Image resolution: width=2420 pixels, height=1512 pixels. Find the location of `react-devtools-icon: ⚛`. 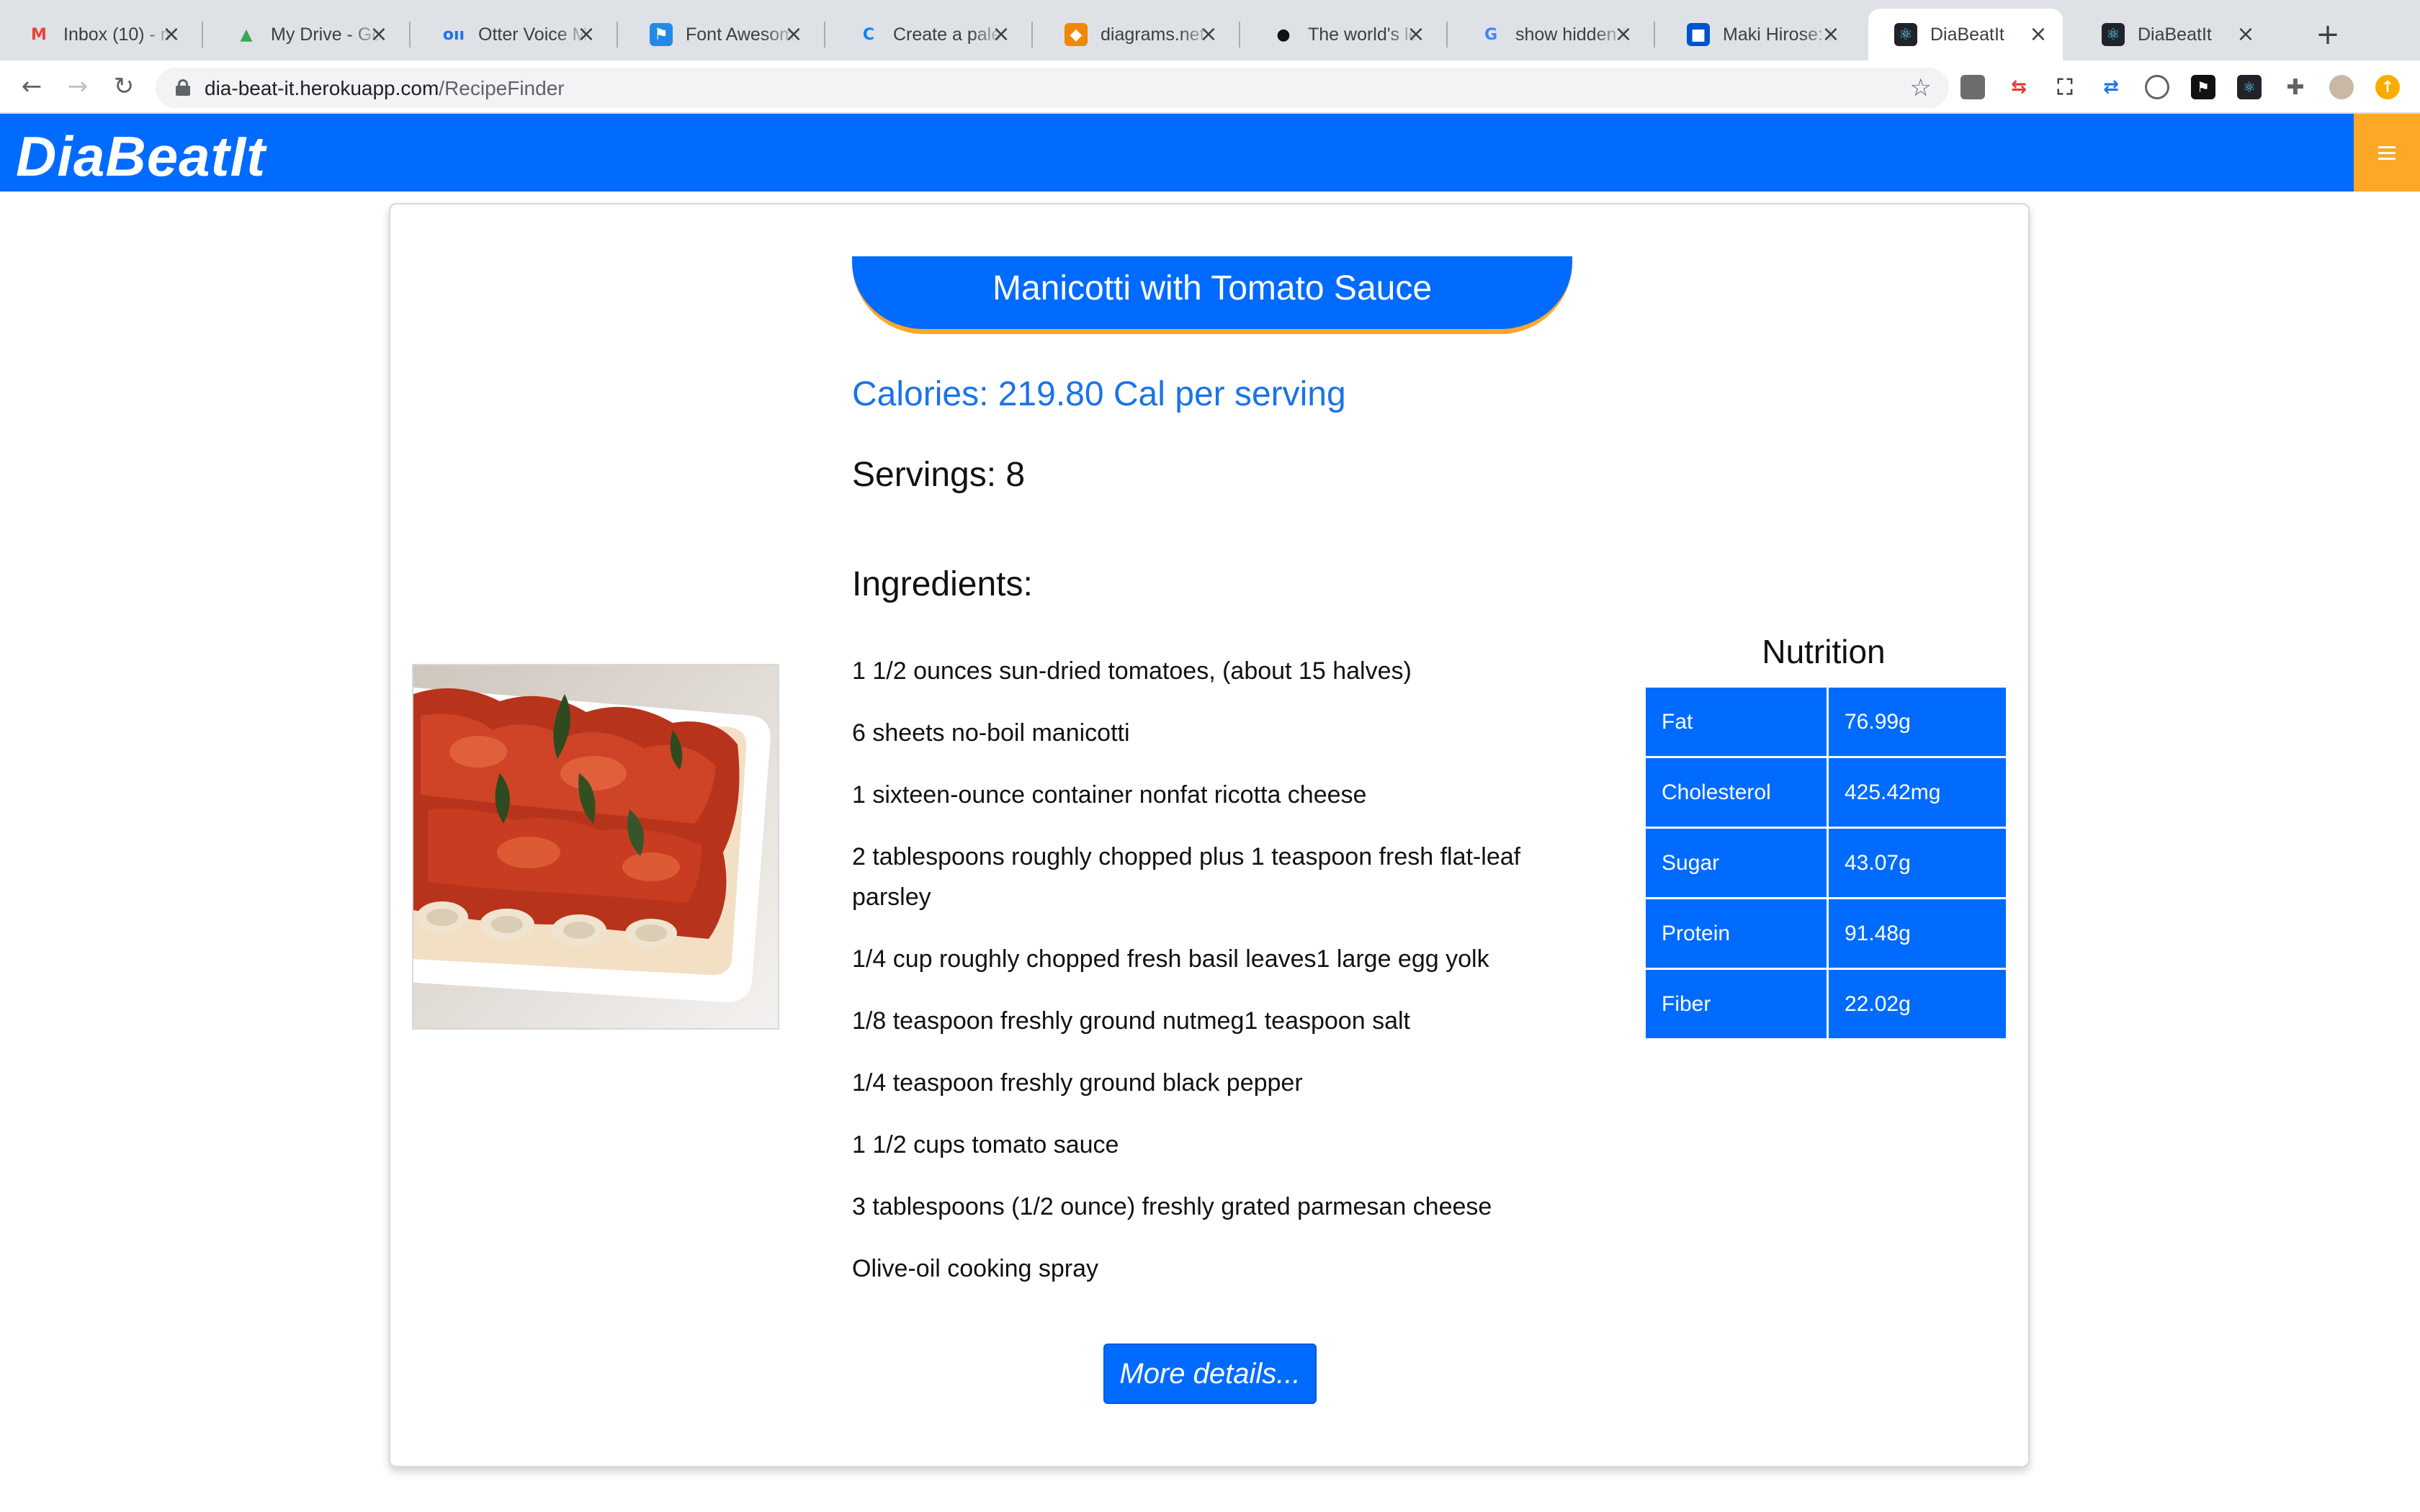

react-devtools-icon: ⚛ is located at coordinates (2249, 87).